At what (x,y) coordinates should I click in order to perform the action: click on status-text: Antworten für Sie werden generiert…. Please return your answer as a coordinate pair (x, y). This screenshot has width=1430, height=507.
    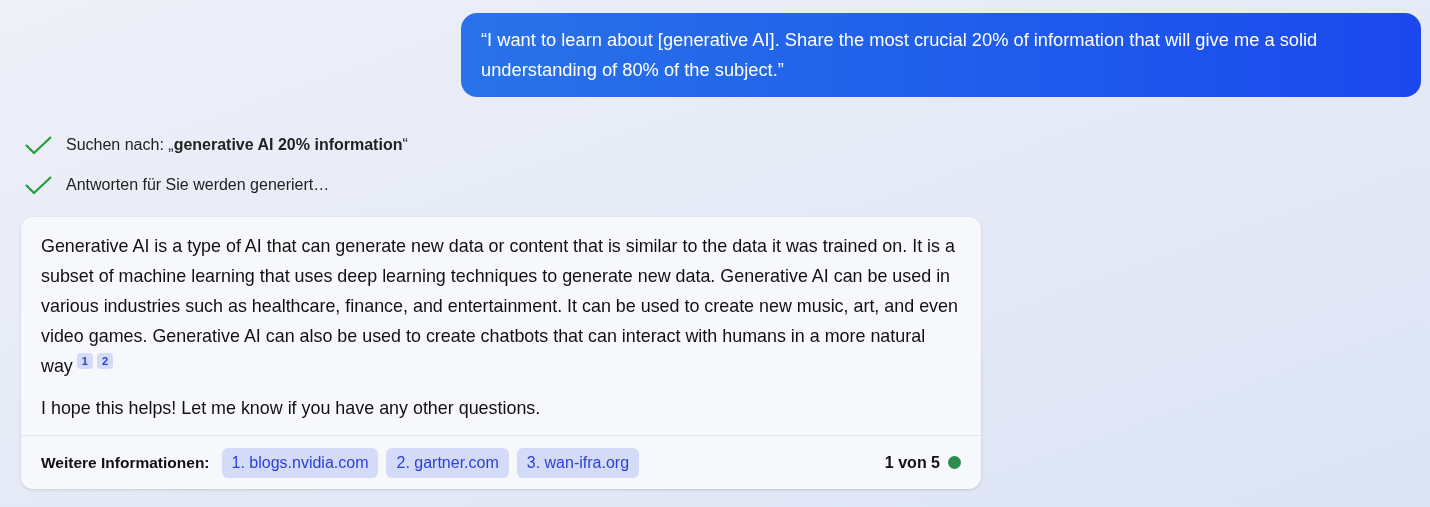
    Looking at the image, I should click on (198, 185).